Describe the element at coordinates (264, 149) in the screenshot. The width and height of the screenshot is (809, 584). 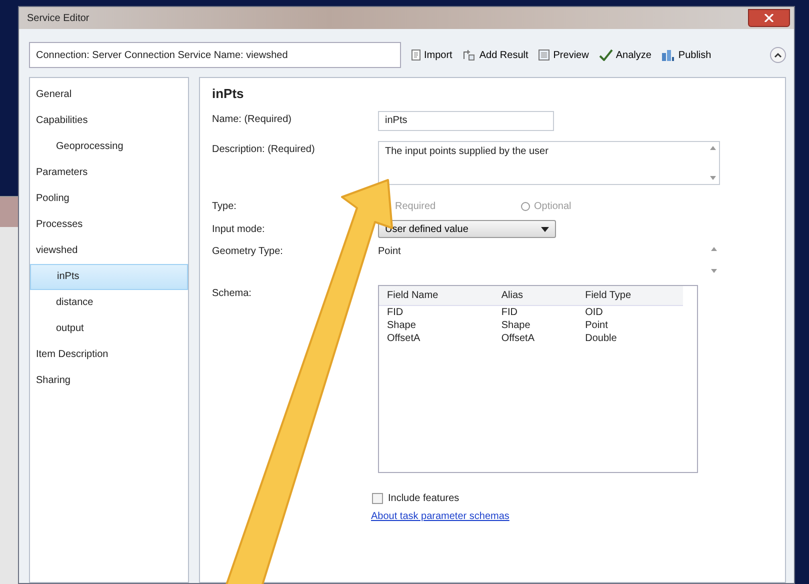
I see `field-label: Description: (Required)` at that location.